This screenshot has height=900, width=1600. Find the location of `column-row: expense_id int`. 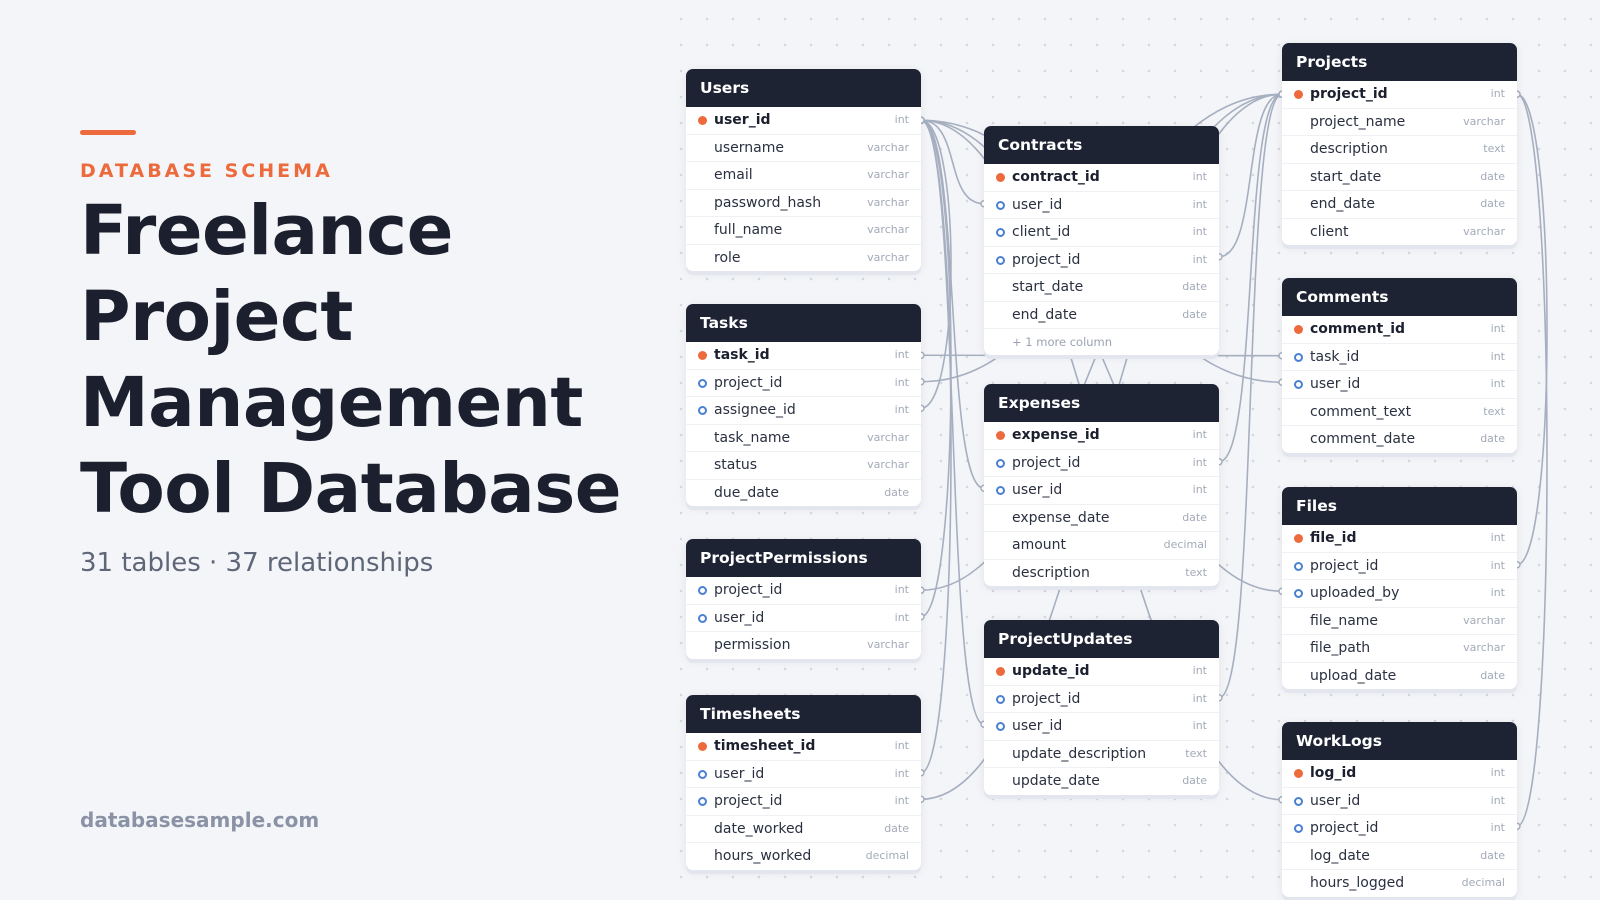

column-row: expense_id int is located at coordinates (1101, 436).